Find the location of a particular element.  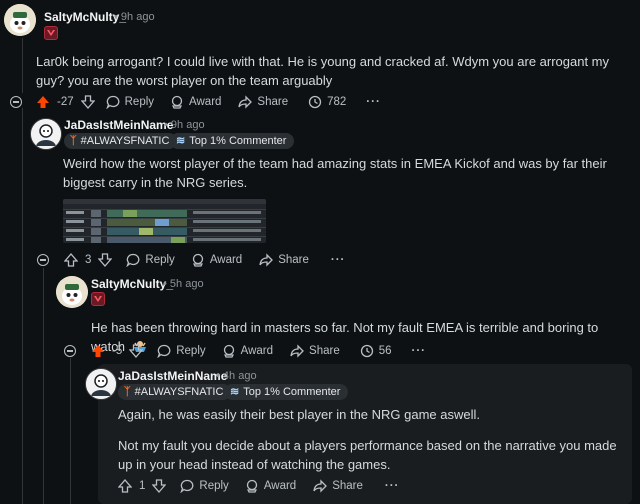

comment-actions: -5 Reply Award Share 56 ··· is located at coordinates (258, 351).